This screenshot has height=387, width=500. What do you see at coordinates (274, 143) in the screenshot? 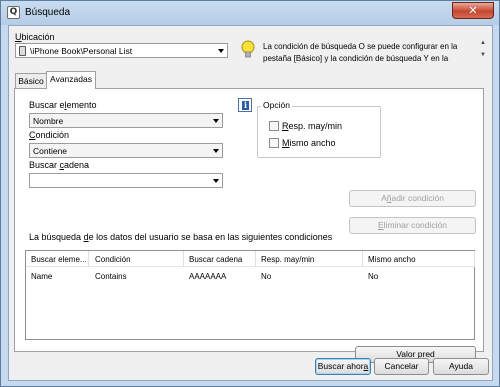
I see `same-width-checkbox` at bounding box center [274, 143].